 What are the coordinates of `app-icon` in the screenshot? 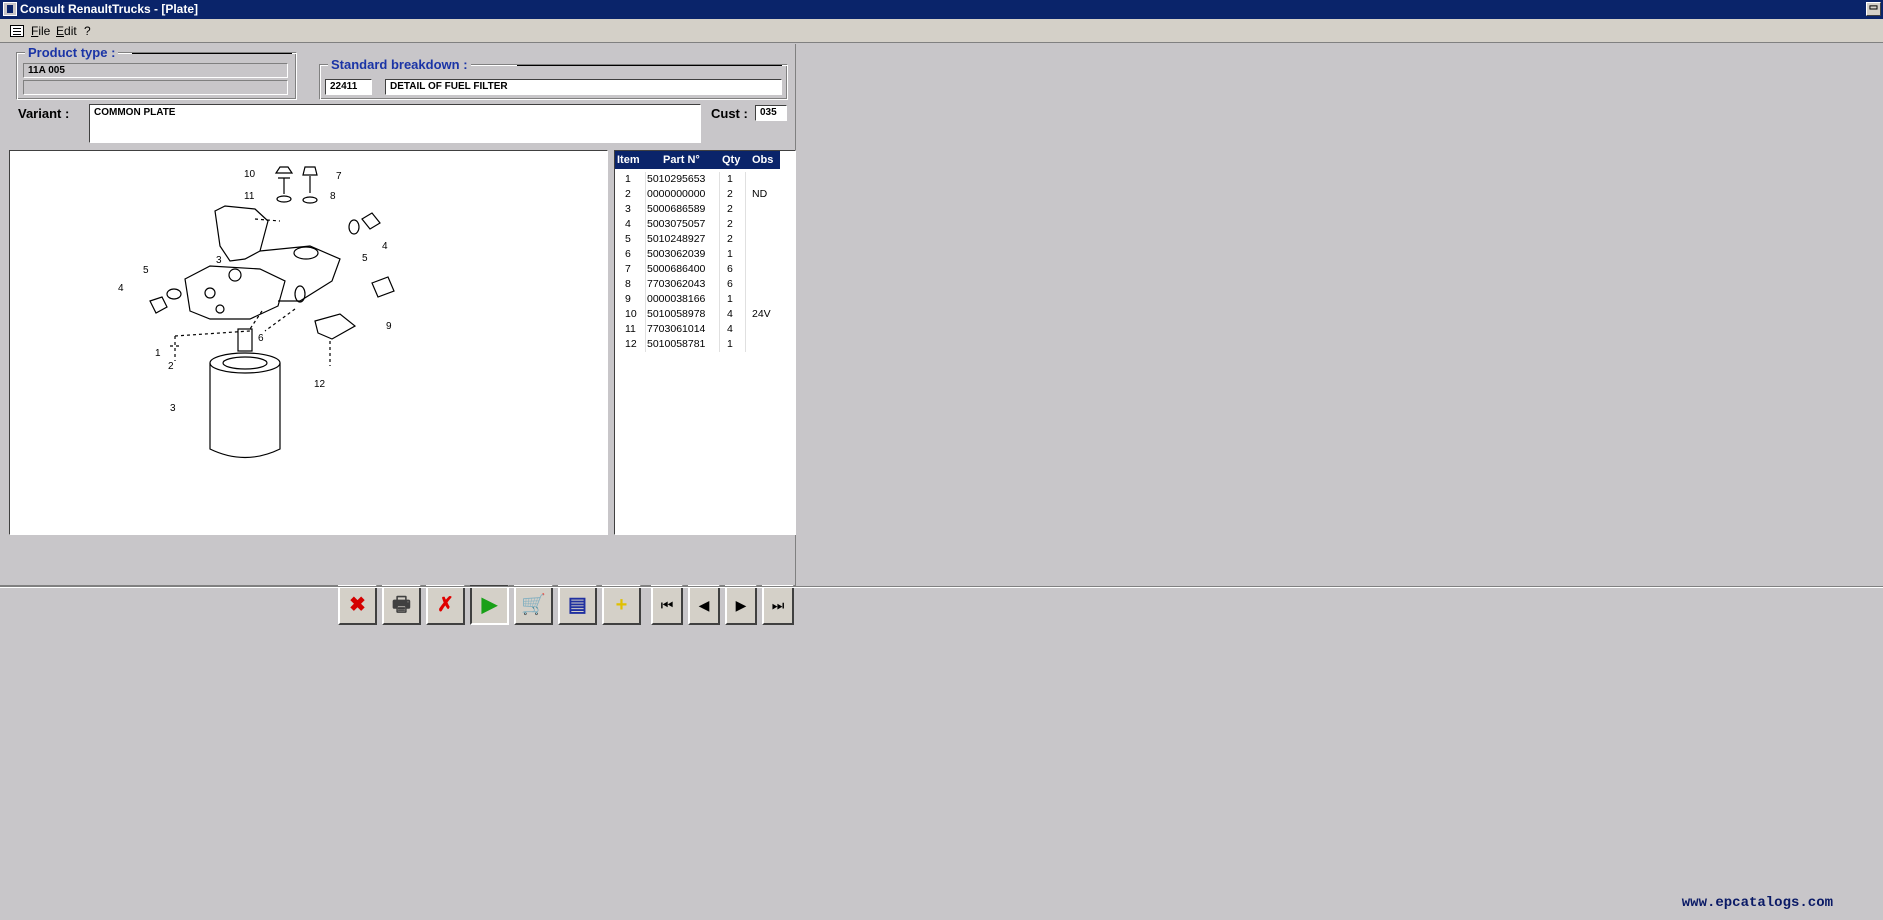 It's located at (10, 9).